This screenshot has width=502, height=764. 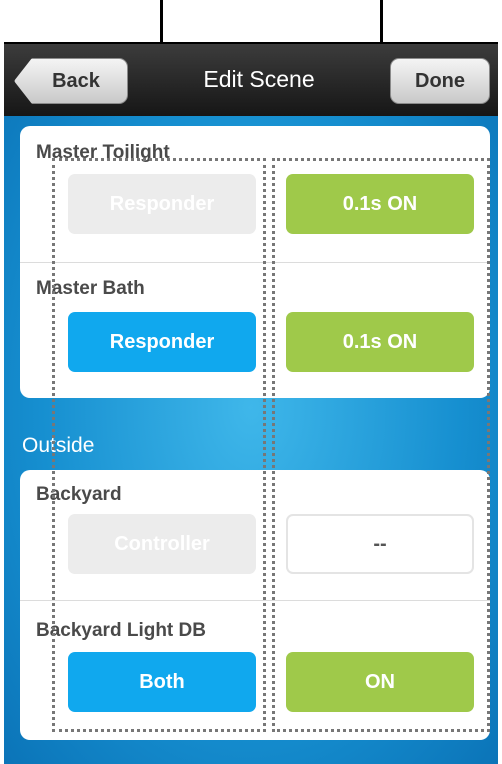 I want to click on navigation-bar: Back Edit Scene Done, so click(x=251, y=80).